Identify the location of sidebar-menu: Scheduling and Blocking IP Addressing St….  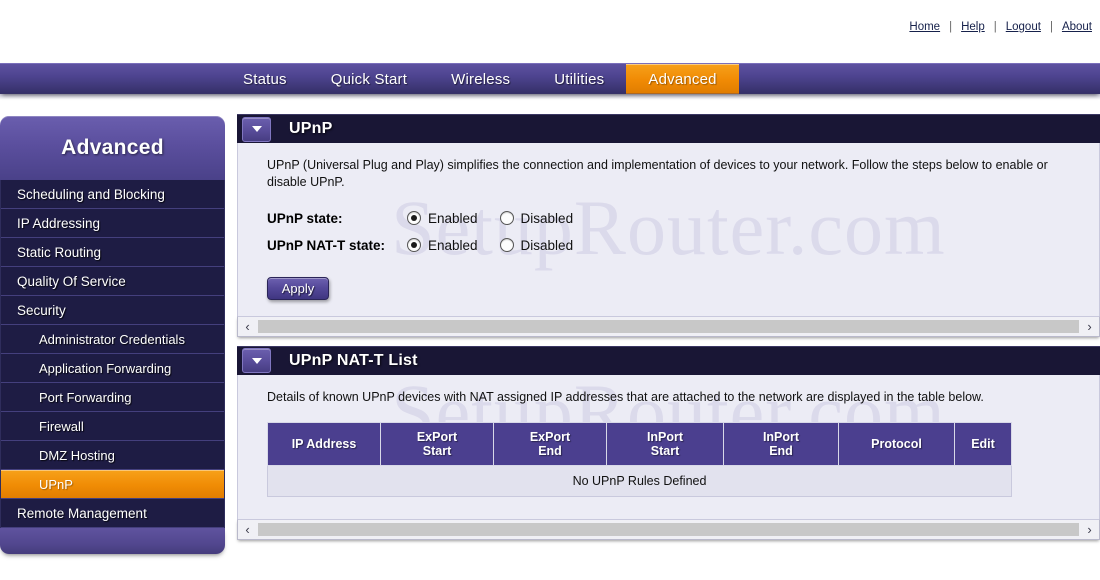
(112, 354).